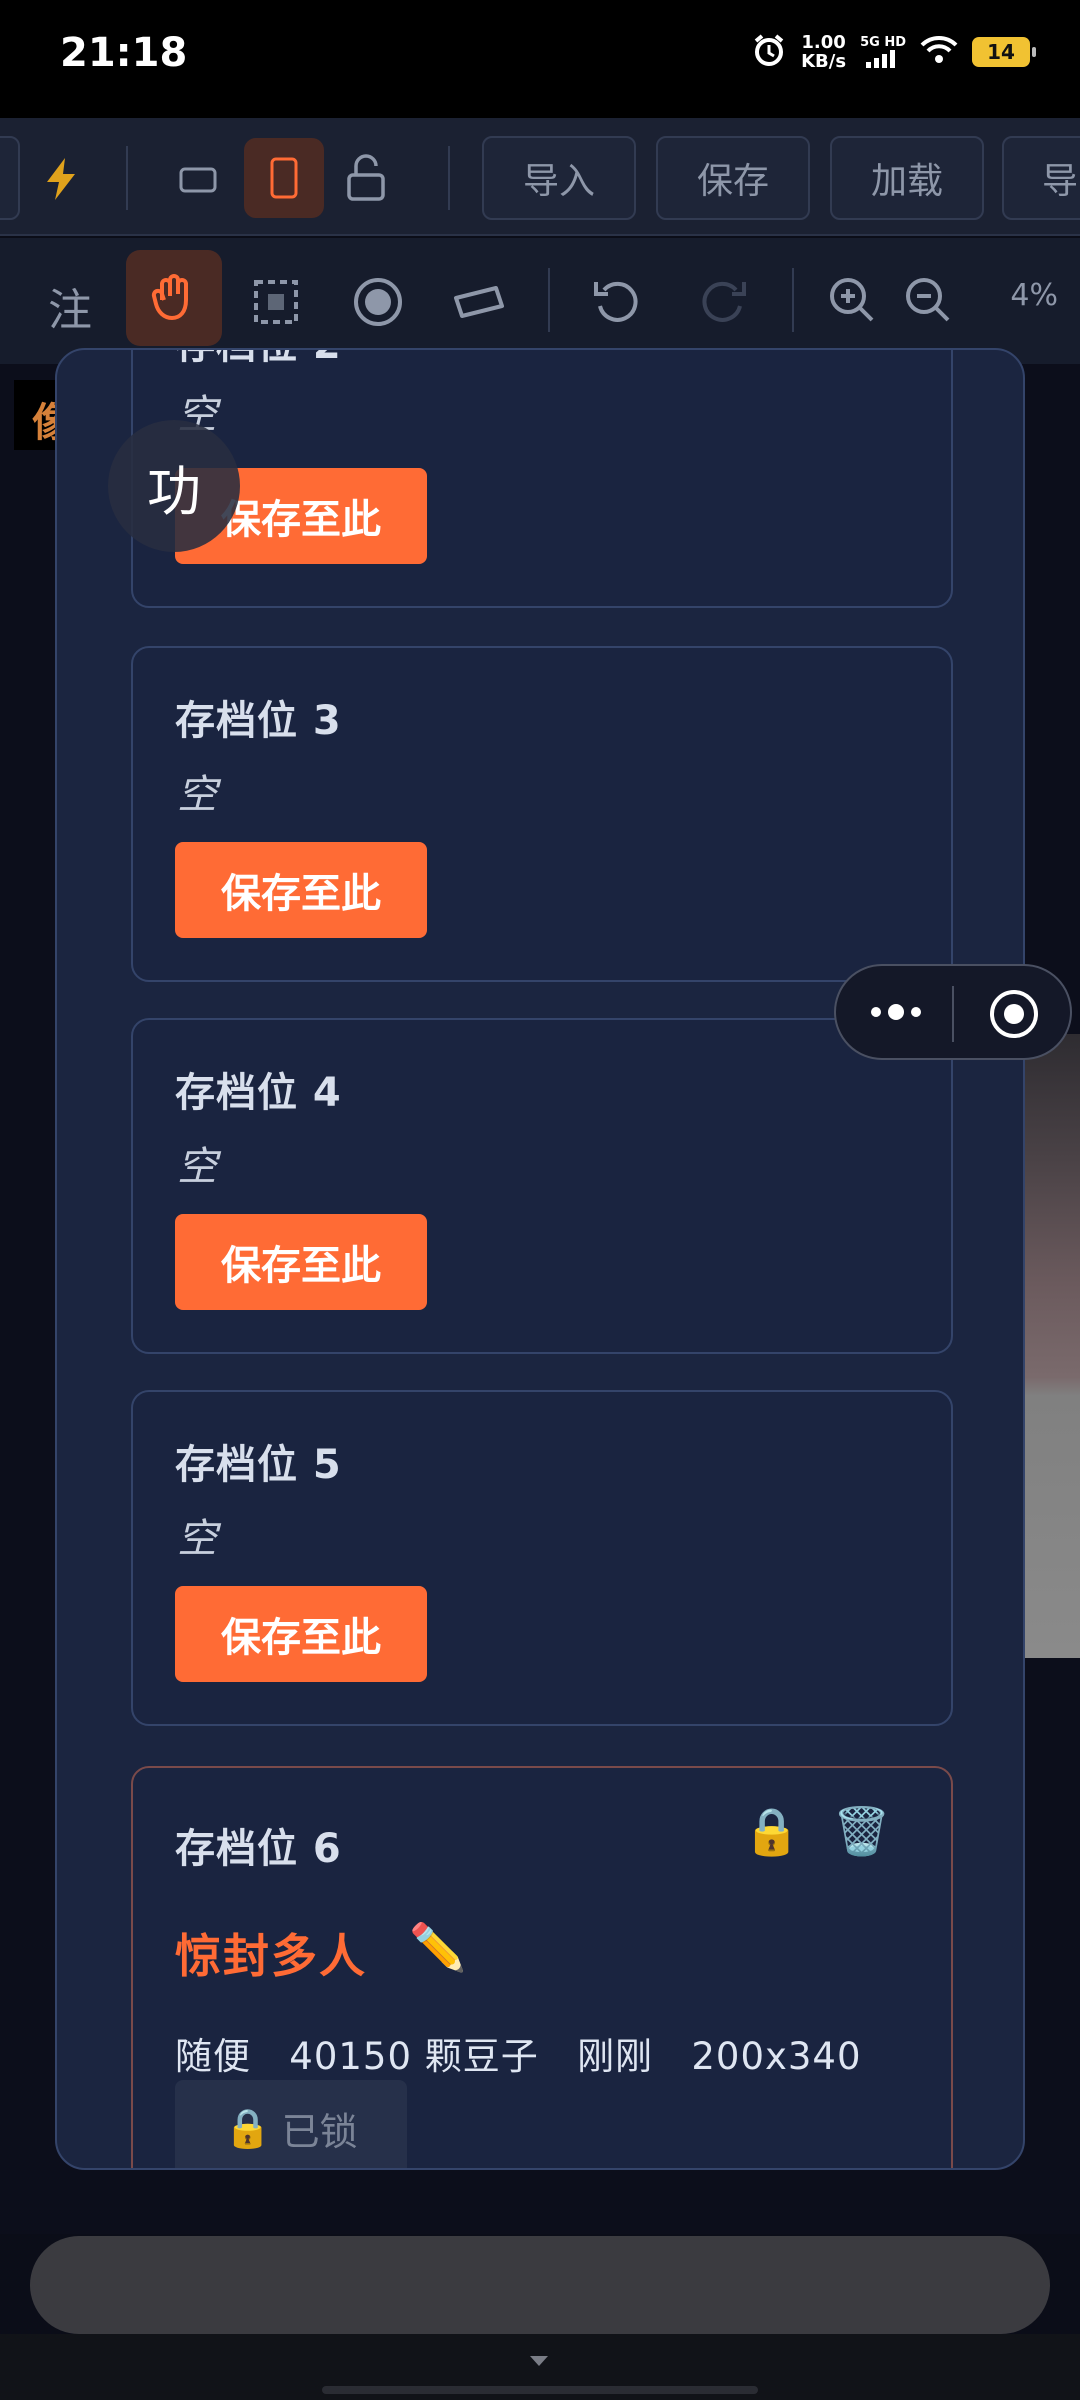 This screenshot has height=2400, width=1080. What do you see at coordinates (539, 2361) in the screenshot?
I see `chevron-down-icon` at bounding box center [539, 2361].